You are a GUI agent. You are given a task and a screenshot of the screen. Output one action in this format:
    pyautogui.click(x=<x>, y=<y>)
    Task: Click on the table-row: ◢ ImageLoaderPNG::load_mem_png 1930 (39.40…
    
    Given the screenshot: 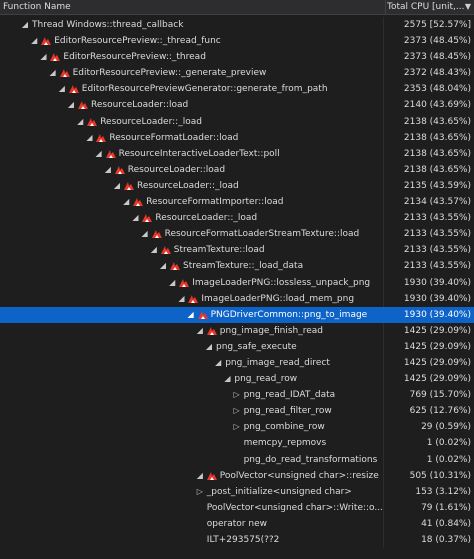 What is the action you would take?
    pyautogui.click(x=237, y=298)
    